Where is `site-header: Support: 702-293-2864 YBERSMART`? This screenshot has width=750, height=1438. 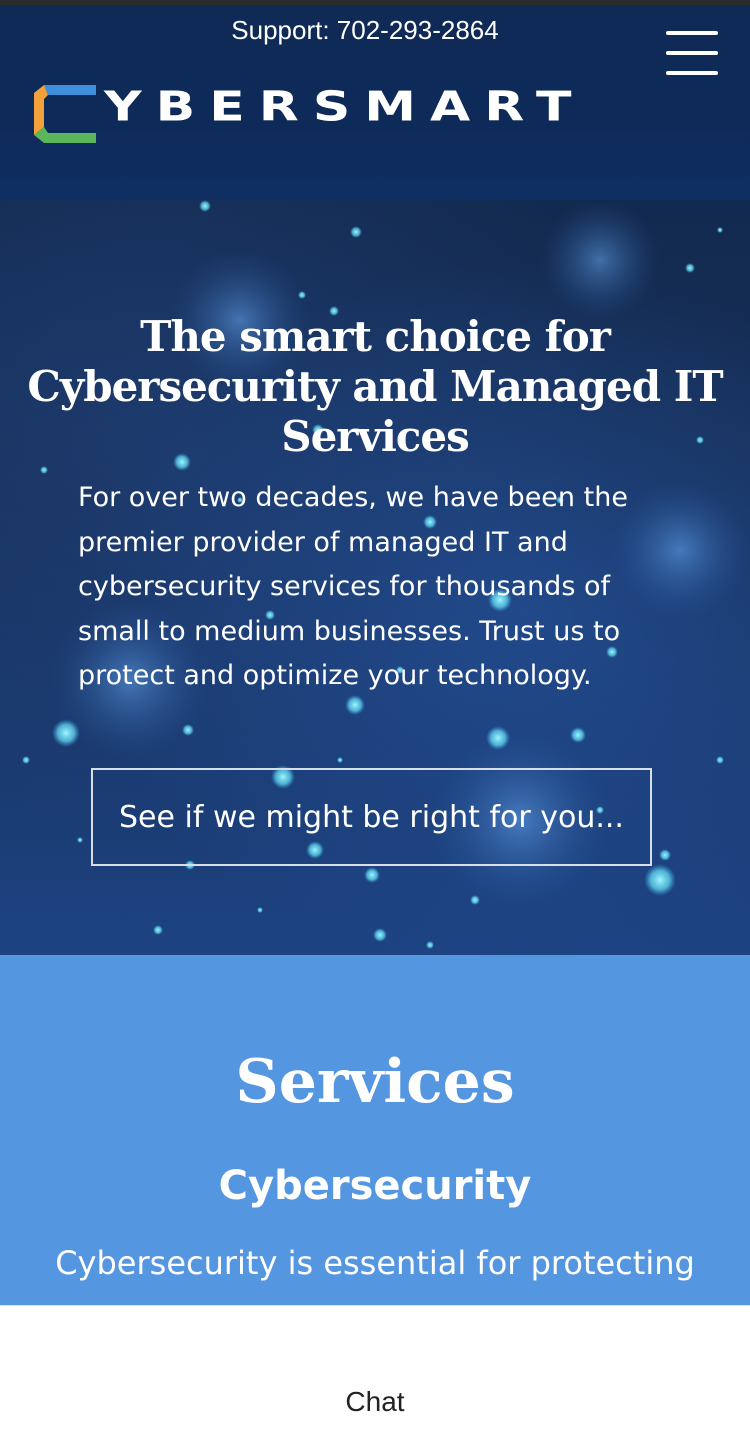 site-header: Support: 702-293-2864 YBERSMART is located at coordinates (375, 102).